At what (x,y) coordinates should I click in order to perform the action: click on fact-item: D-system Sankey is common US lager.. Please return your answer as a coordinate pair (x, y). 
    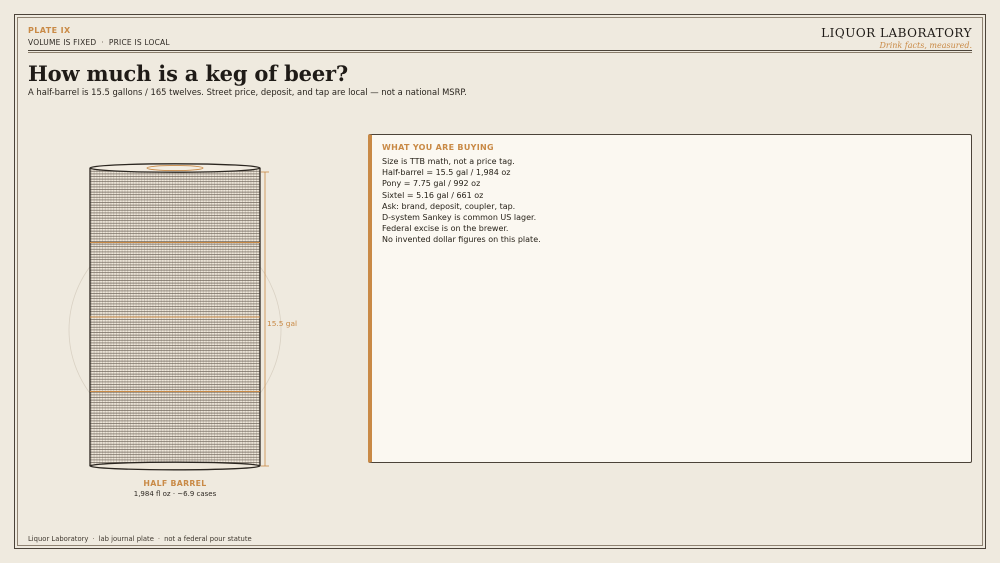
    Looking at the image, I should click on (459, 218).